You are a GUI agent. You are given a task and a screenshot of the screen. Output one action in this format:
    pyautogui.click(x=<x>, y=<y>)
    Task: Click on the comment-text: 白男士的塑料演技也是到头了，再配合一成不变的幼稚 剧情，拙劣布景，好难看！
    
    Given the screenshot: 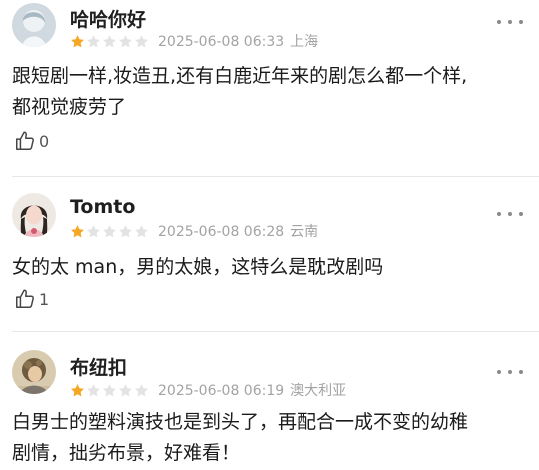 What is the action you would take?
    pyautogui.click(x=269, y=438)
    